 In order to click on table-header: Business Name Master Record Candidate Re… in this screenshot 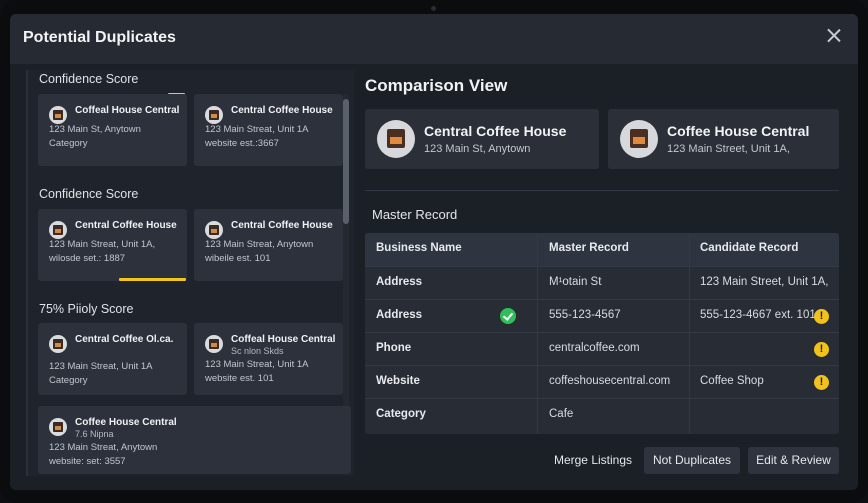, I will do `click(602, 249)`.